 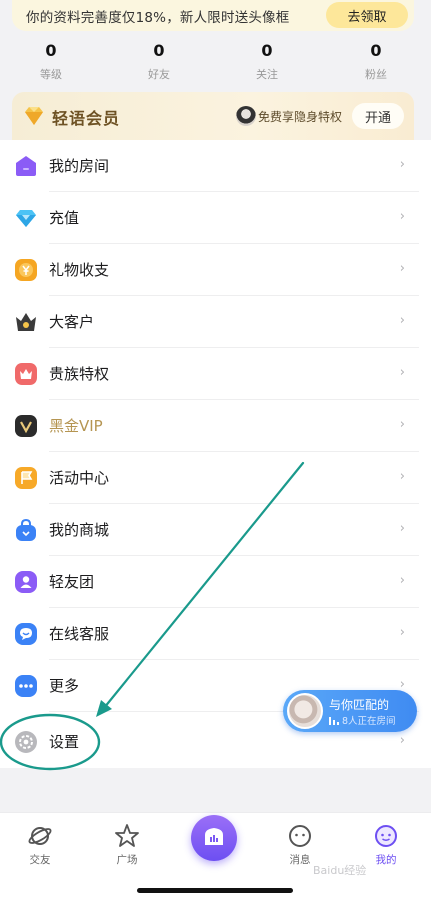 What do you see at coordinates (51, 74) in the screenshot?
I see `stat-level-label: 等级` at bounding box center [51, 74].